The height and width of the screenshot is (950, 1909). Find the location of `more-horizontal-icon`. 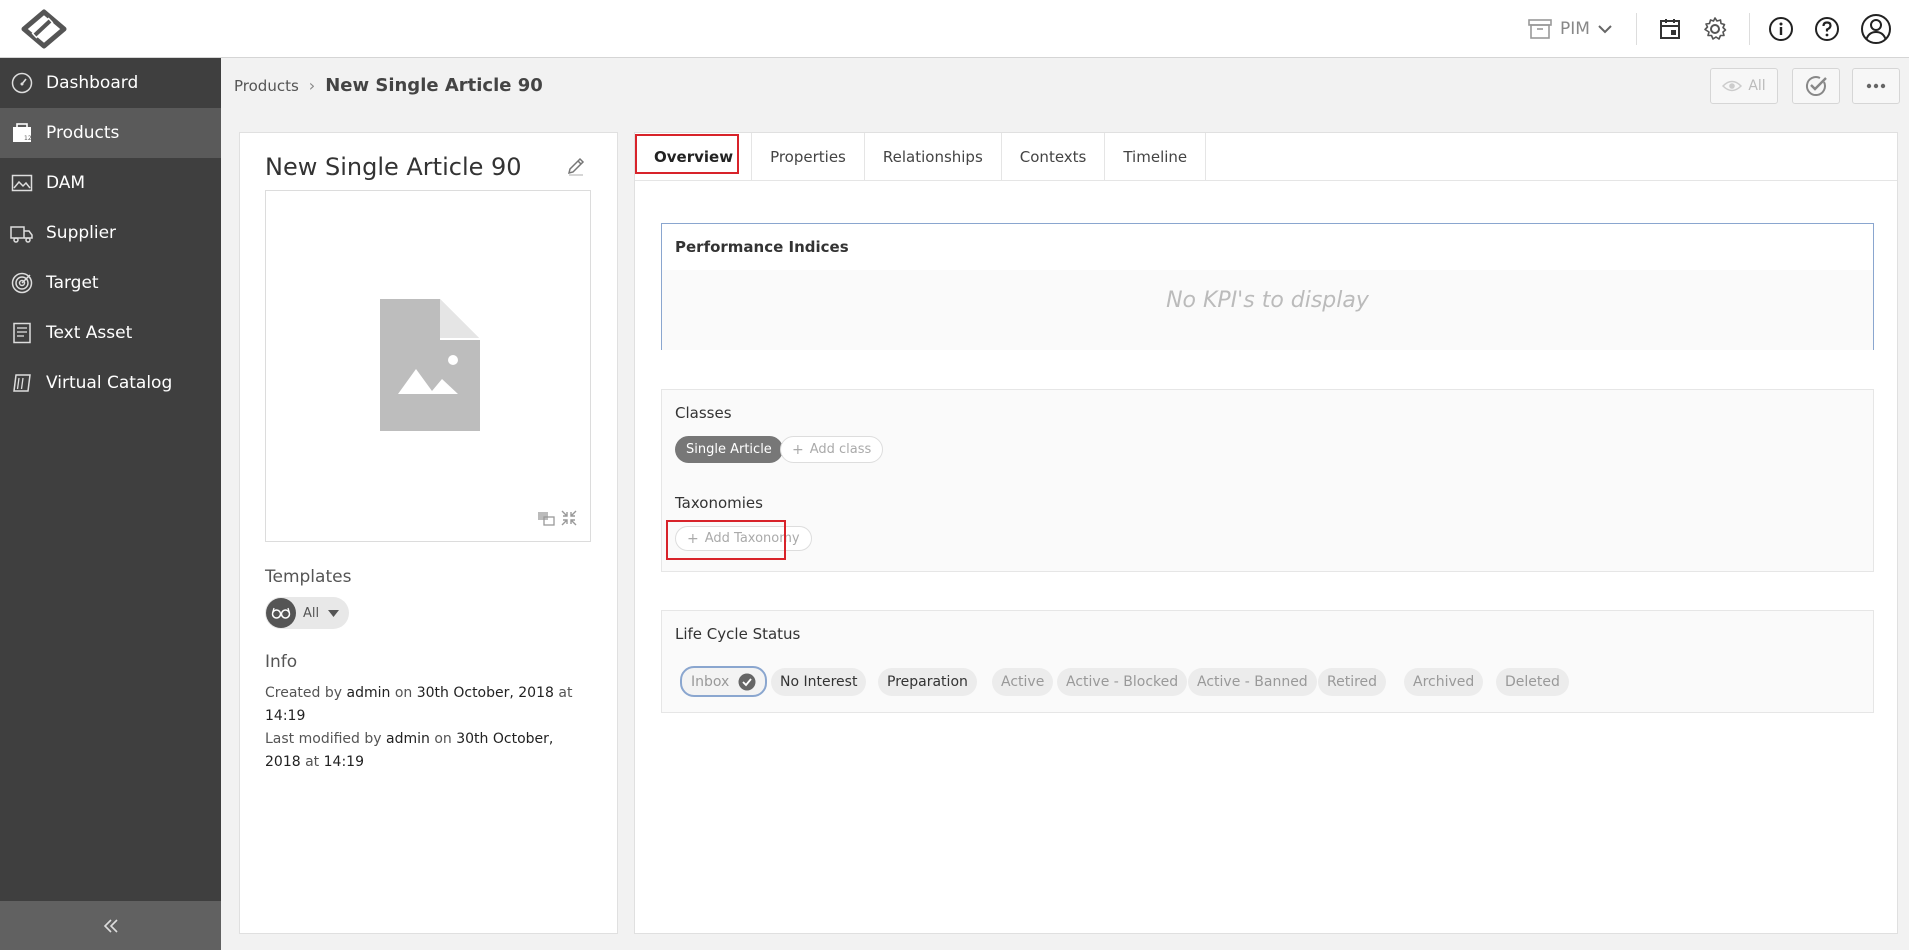

more-horizontal-icon is located at coordinates (1876, 86).